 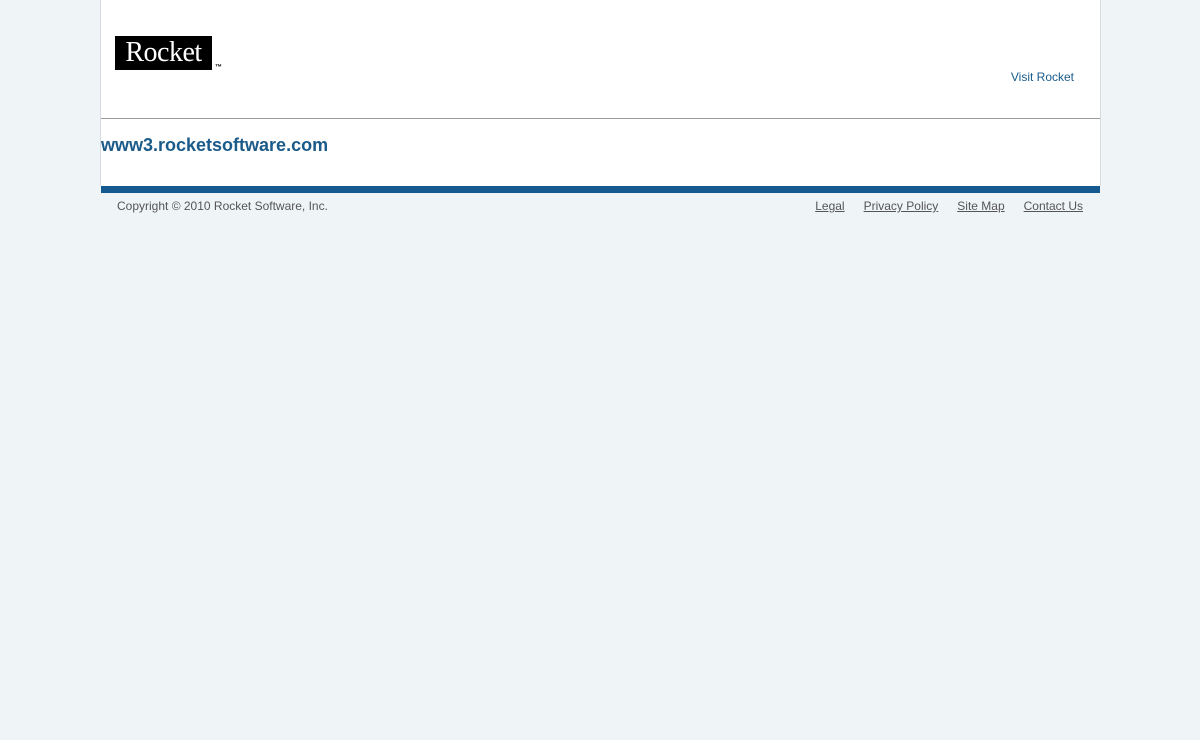 I want to click on page-title: www3.rocketsoftware.com, so click(x=215, y=145).